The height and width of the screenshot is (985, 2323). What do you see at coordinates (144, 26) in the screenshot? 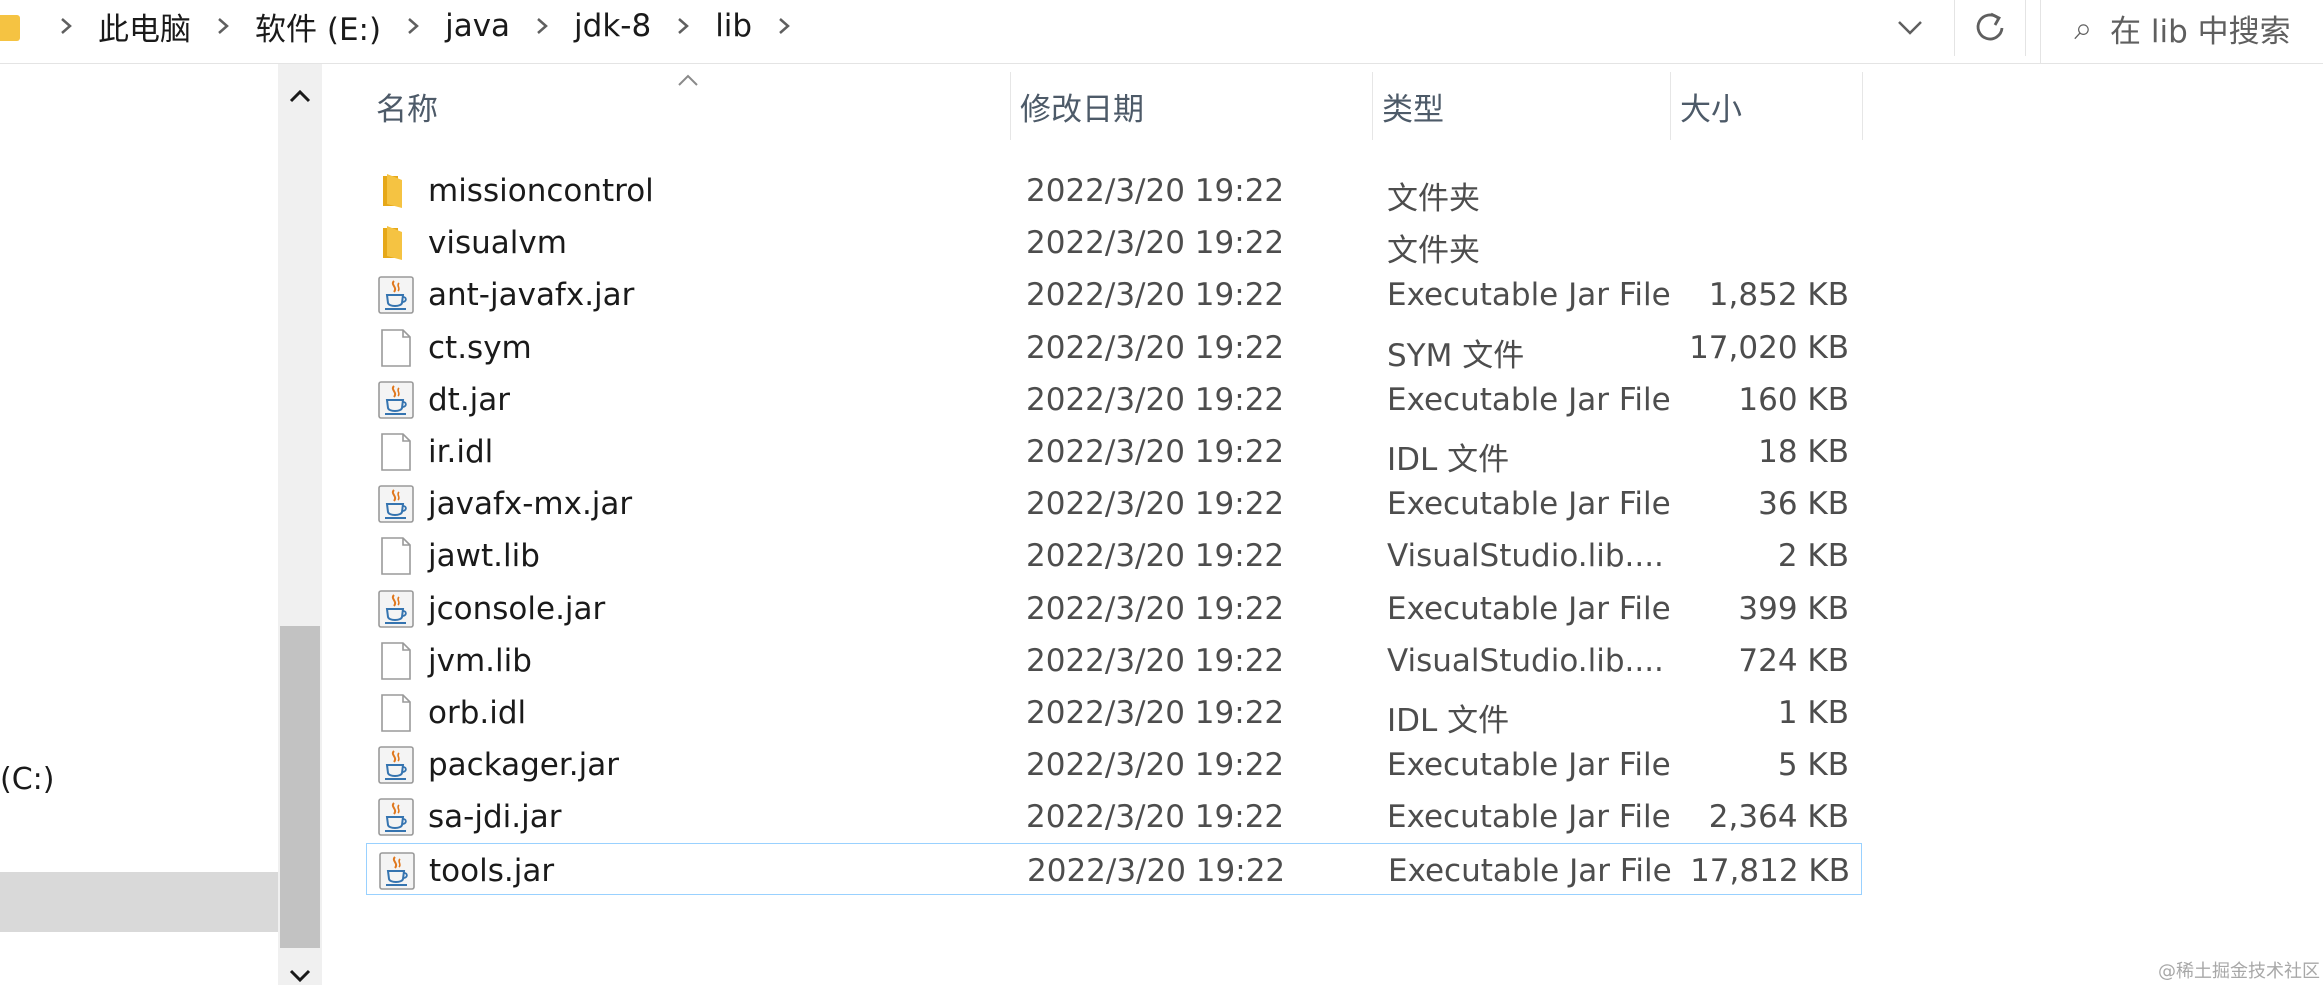
I see `breadcrumb-item: 此电脑` at bounding box center [144, 26].